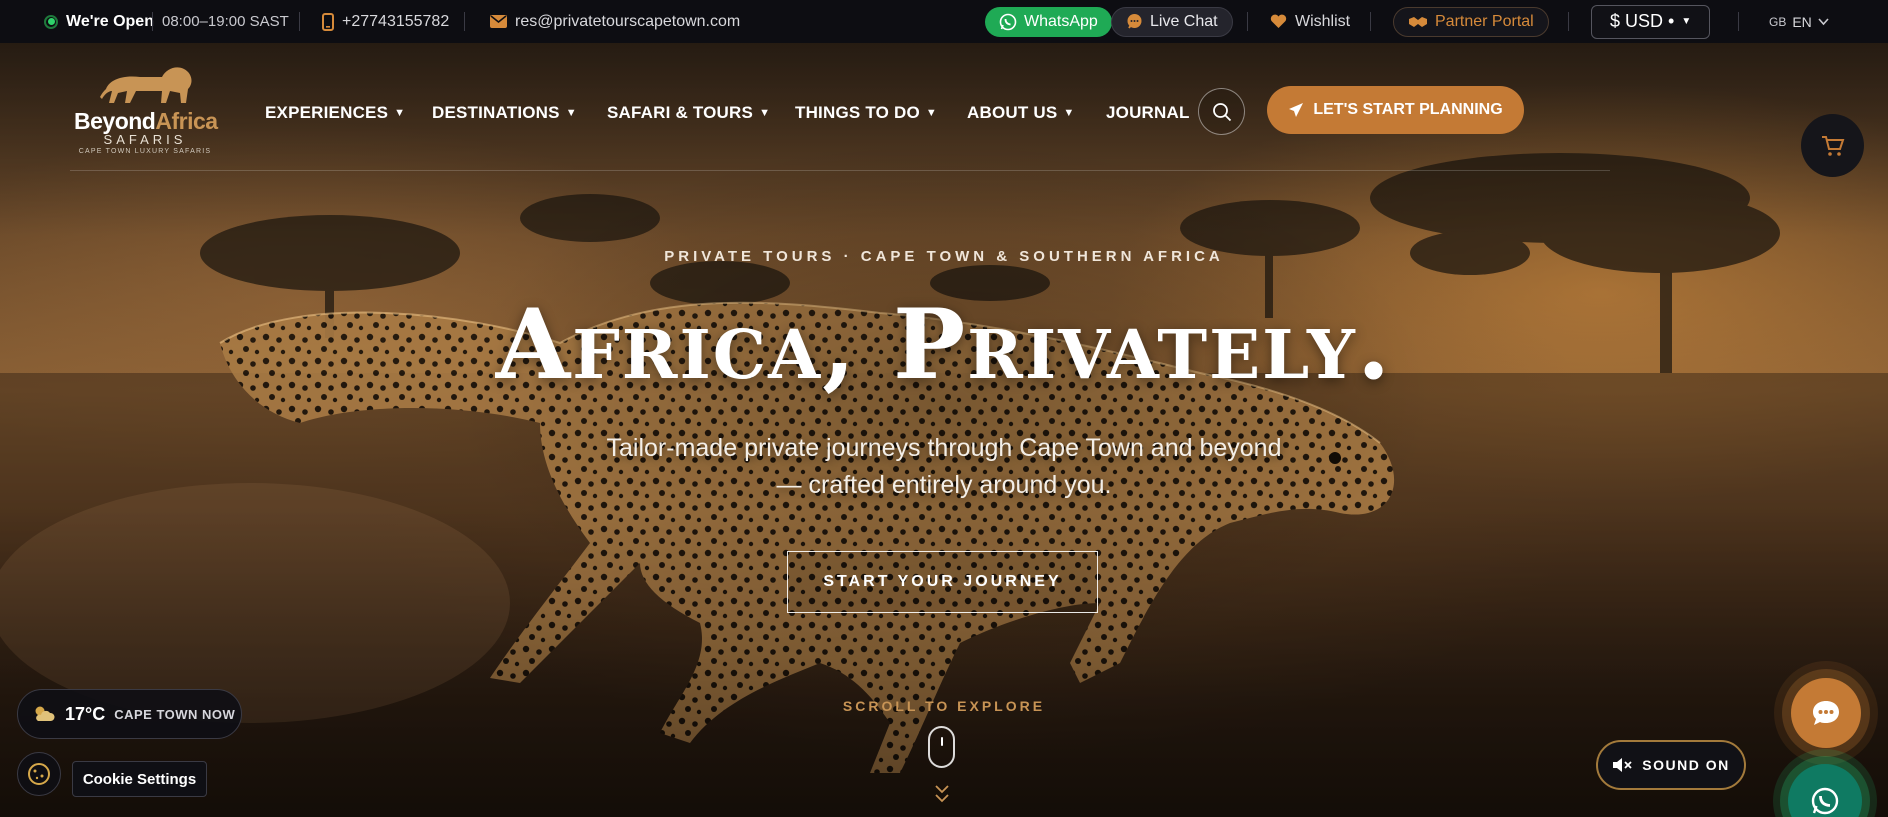  I want to click on scroll-mouse-icon, so click(941, 747).